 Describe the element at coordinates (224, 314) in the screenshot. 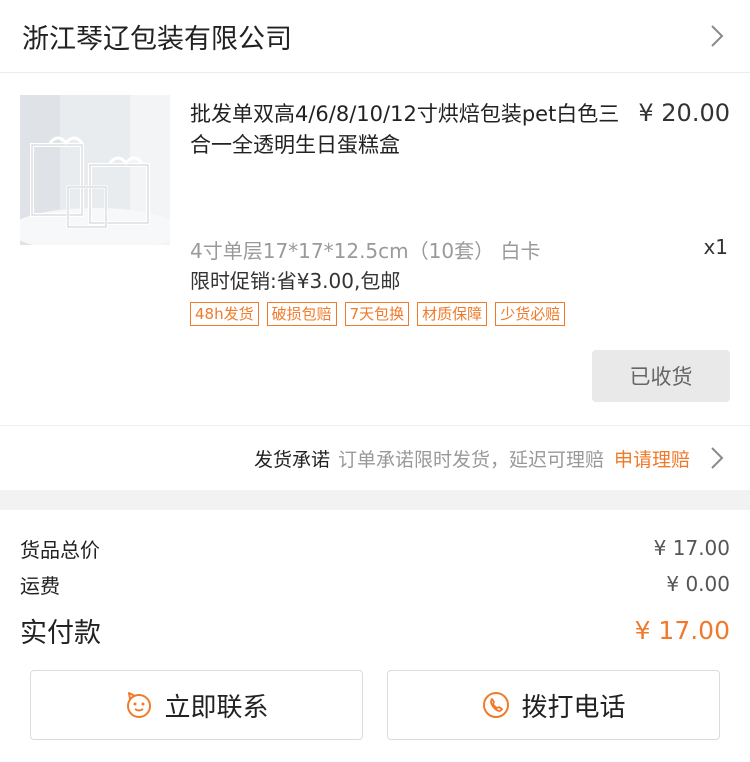

I see `service-tag: 48h发货` at that location.